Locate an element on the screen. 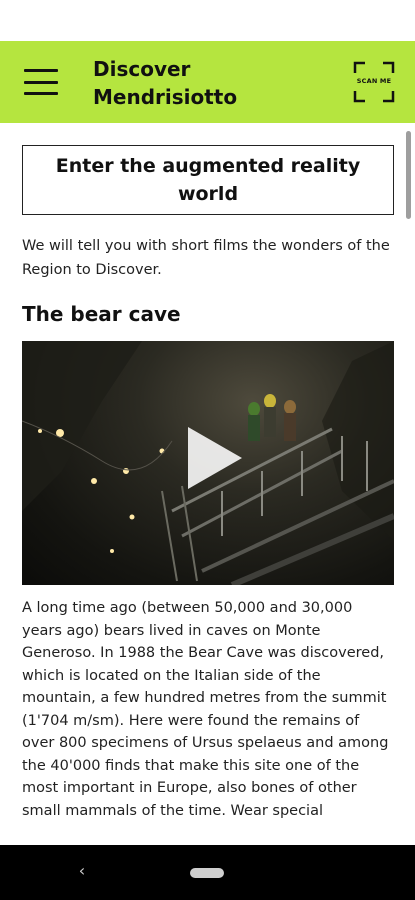 This screenshot has height=900, width=415. scan-me-label: SCAN ME is located at coordinates (374, 81).